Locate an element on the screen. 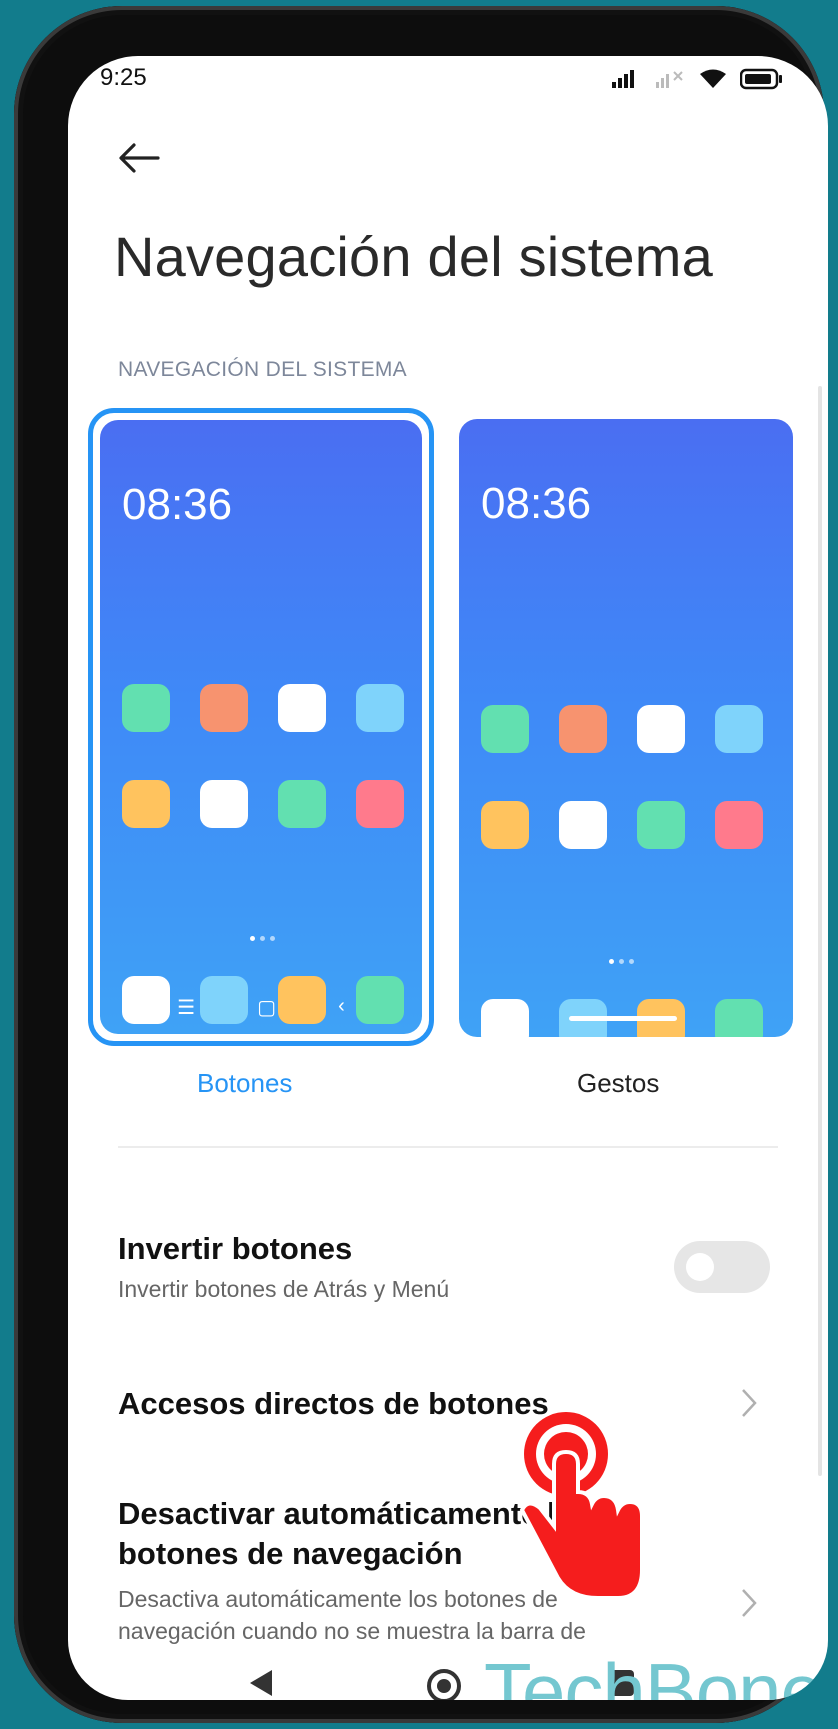  invert-buttons-toggle is located at coordinates (722, 1267).